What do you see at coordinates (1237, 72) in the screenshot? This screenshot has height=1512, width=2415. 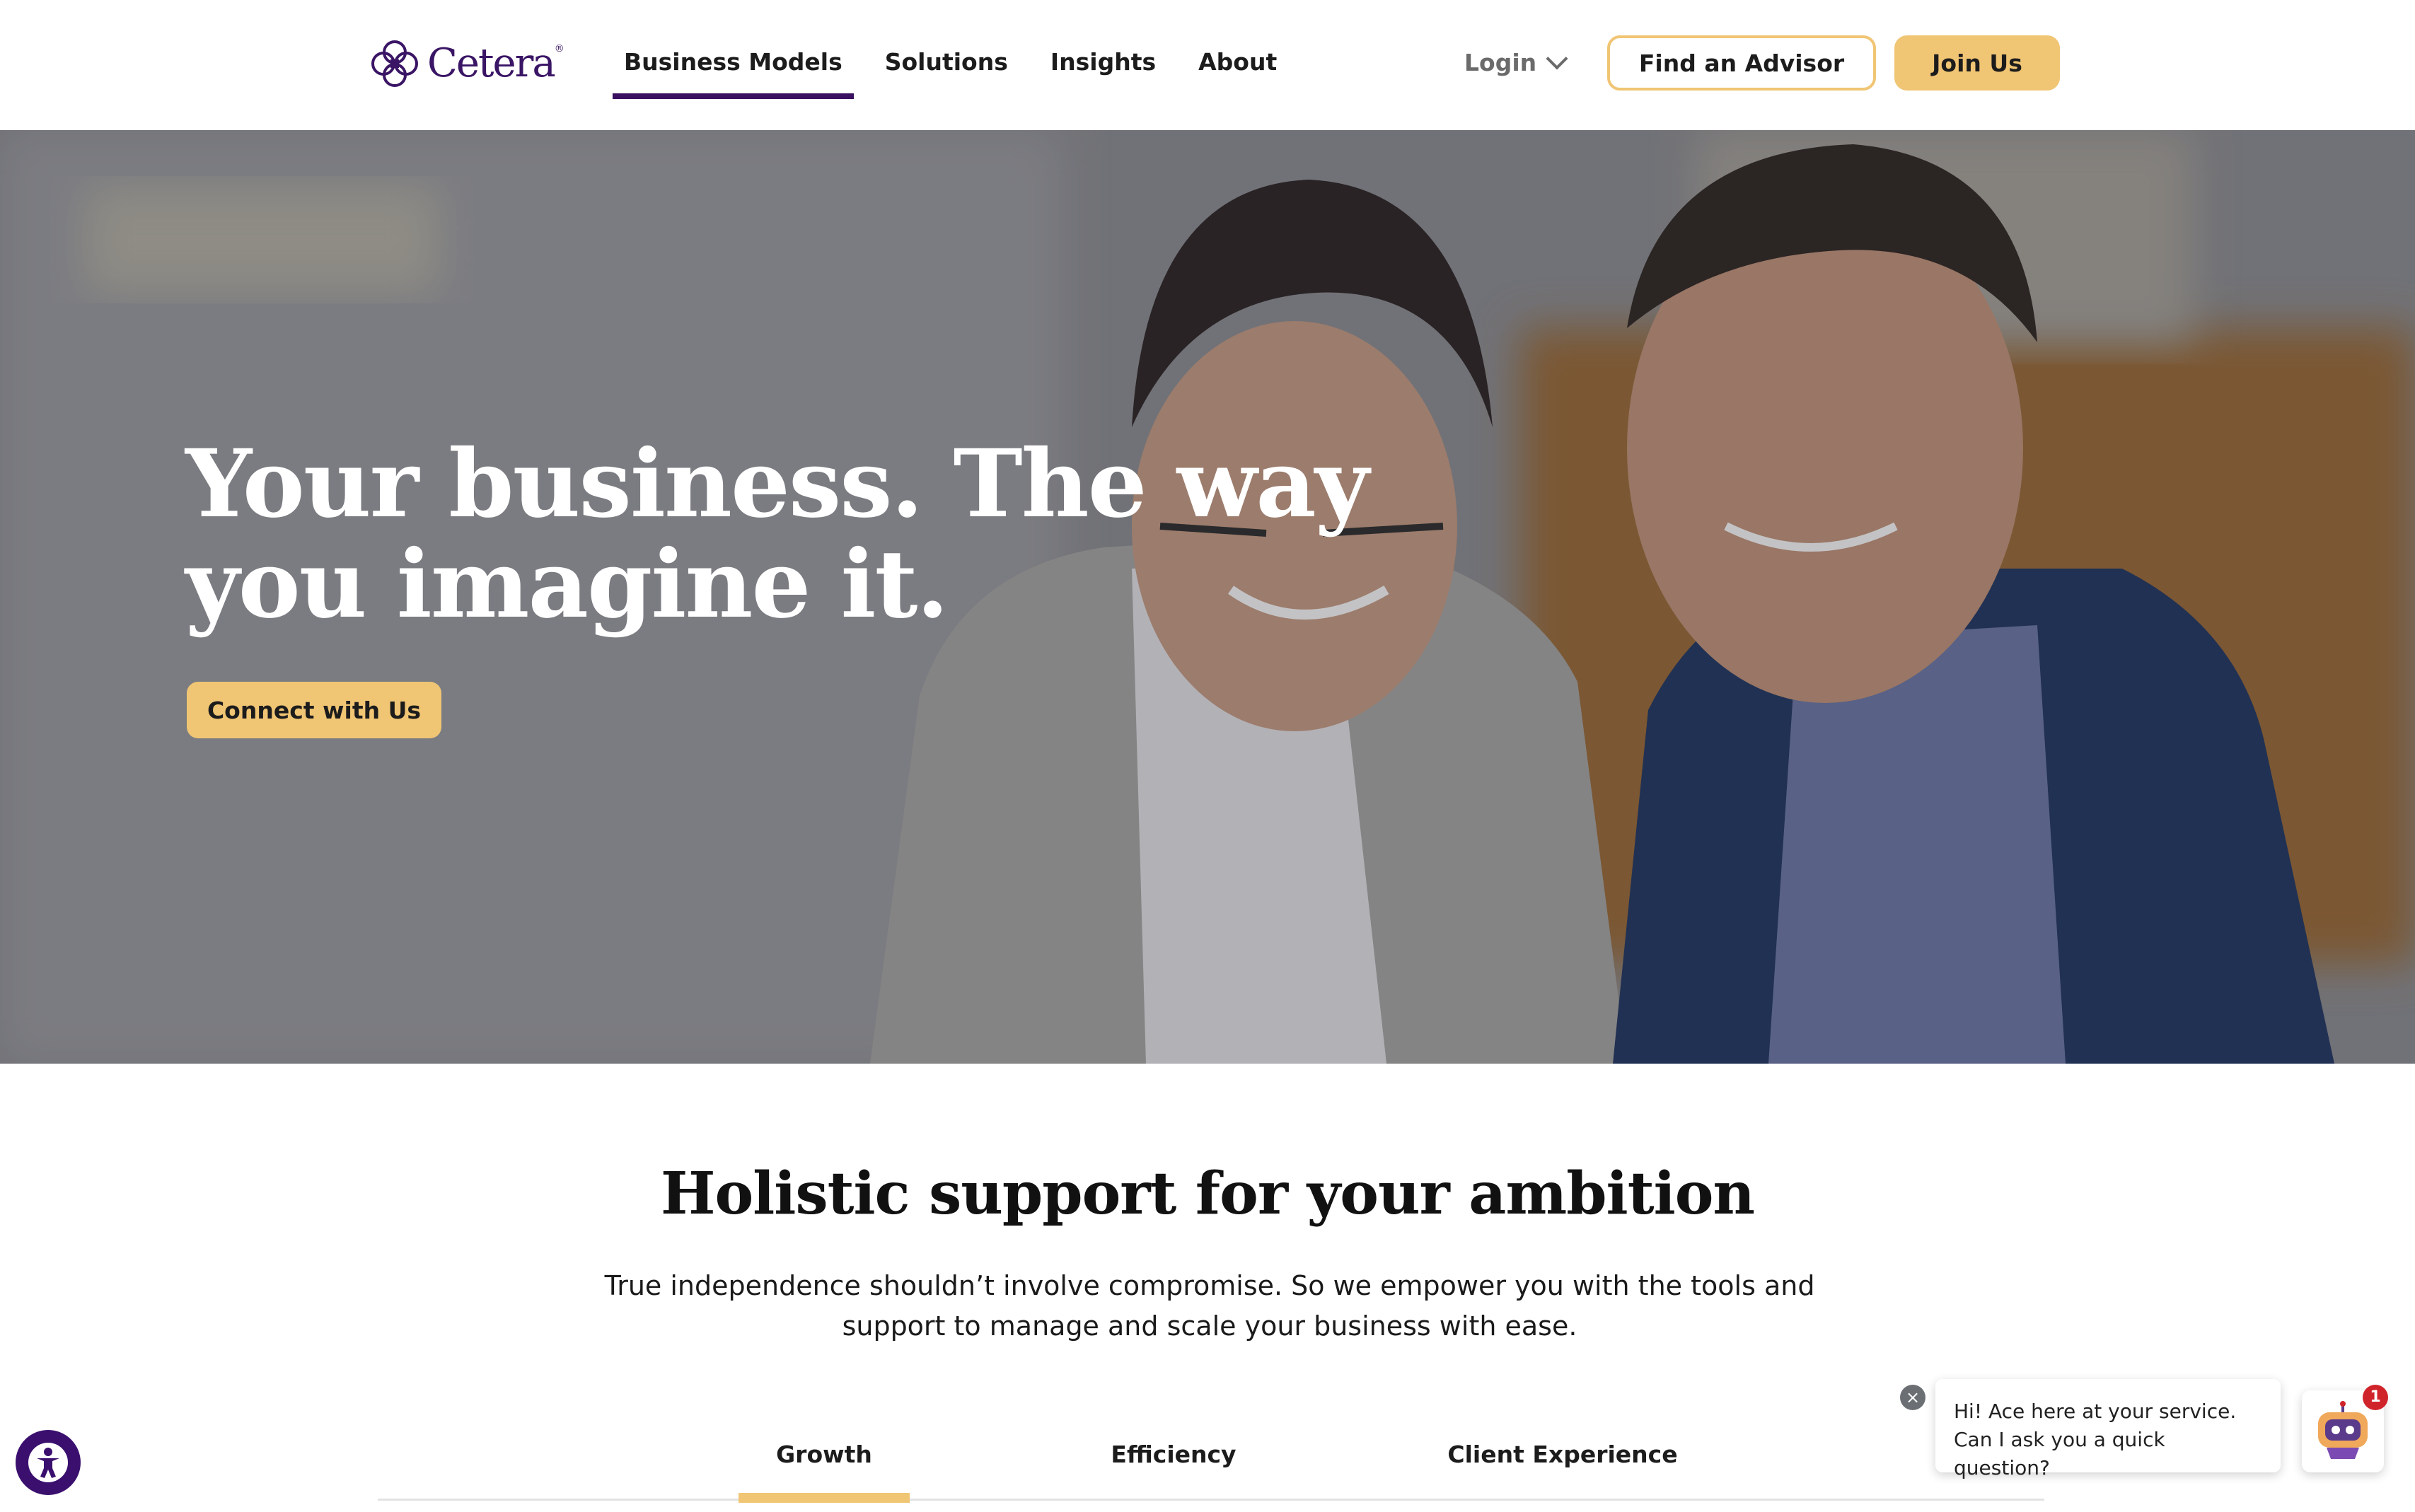 I see `nav-about: About` at bounding box center [1237, 72].